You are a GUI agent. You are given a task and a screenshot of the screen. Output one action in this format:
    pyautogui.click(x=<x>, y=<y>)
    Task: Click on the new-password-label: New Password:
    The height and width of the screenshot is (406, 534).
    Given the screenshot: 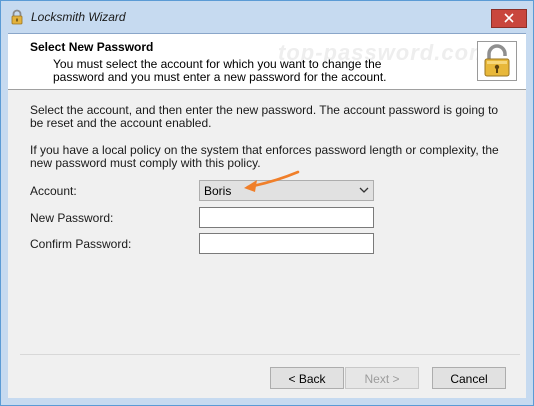 What is the action you would take?
    pyautogui.click(x=72, y=218)
    